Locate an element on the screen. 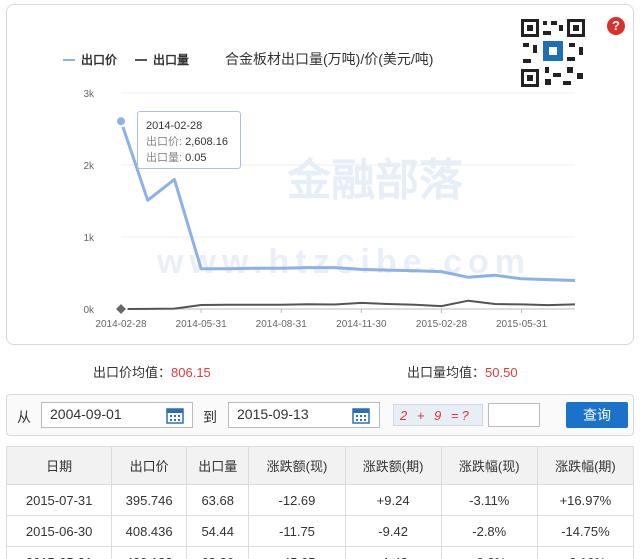 This screenshot has width=640, height=559. chart-tooltip: 2014-02-28 出口价: 2,608.16 出口量: 0.05 is located at coordinates (189, 140).